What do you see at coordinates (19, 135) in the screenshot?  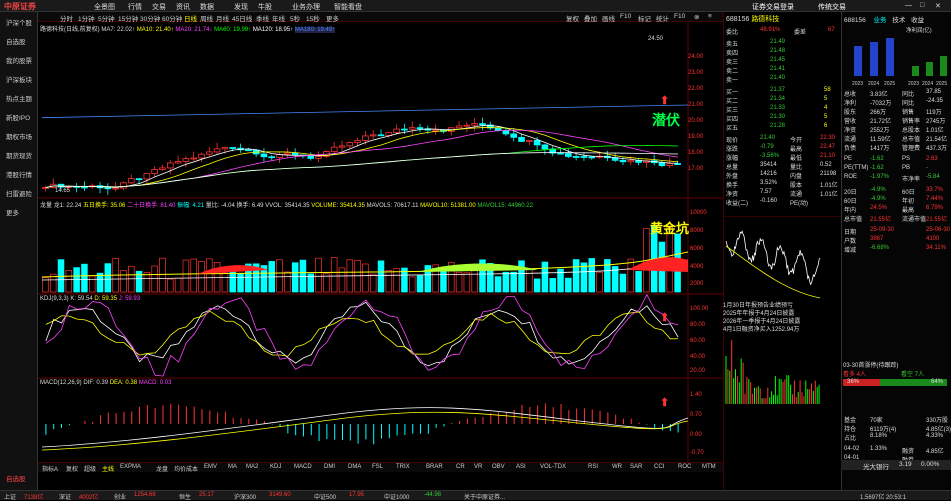 I see `nav-item: 期权市场` at bounding box center [19, 135].